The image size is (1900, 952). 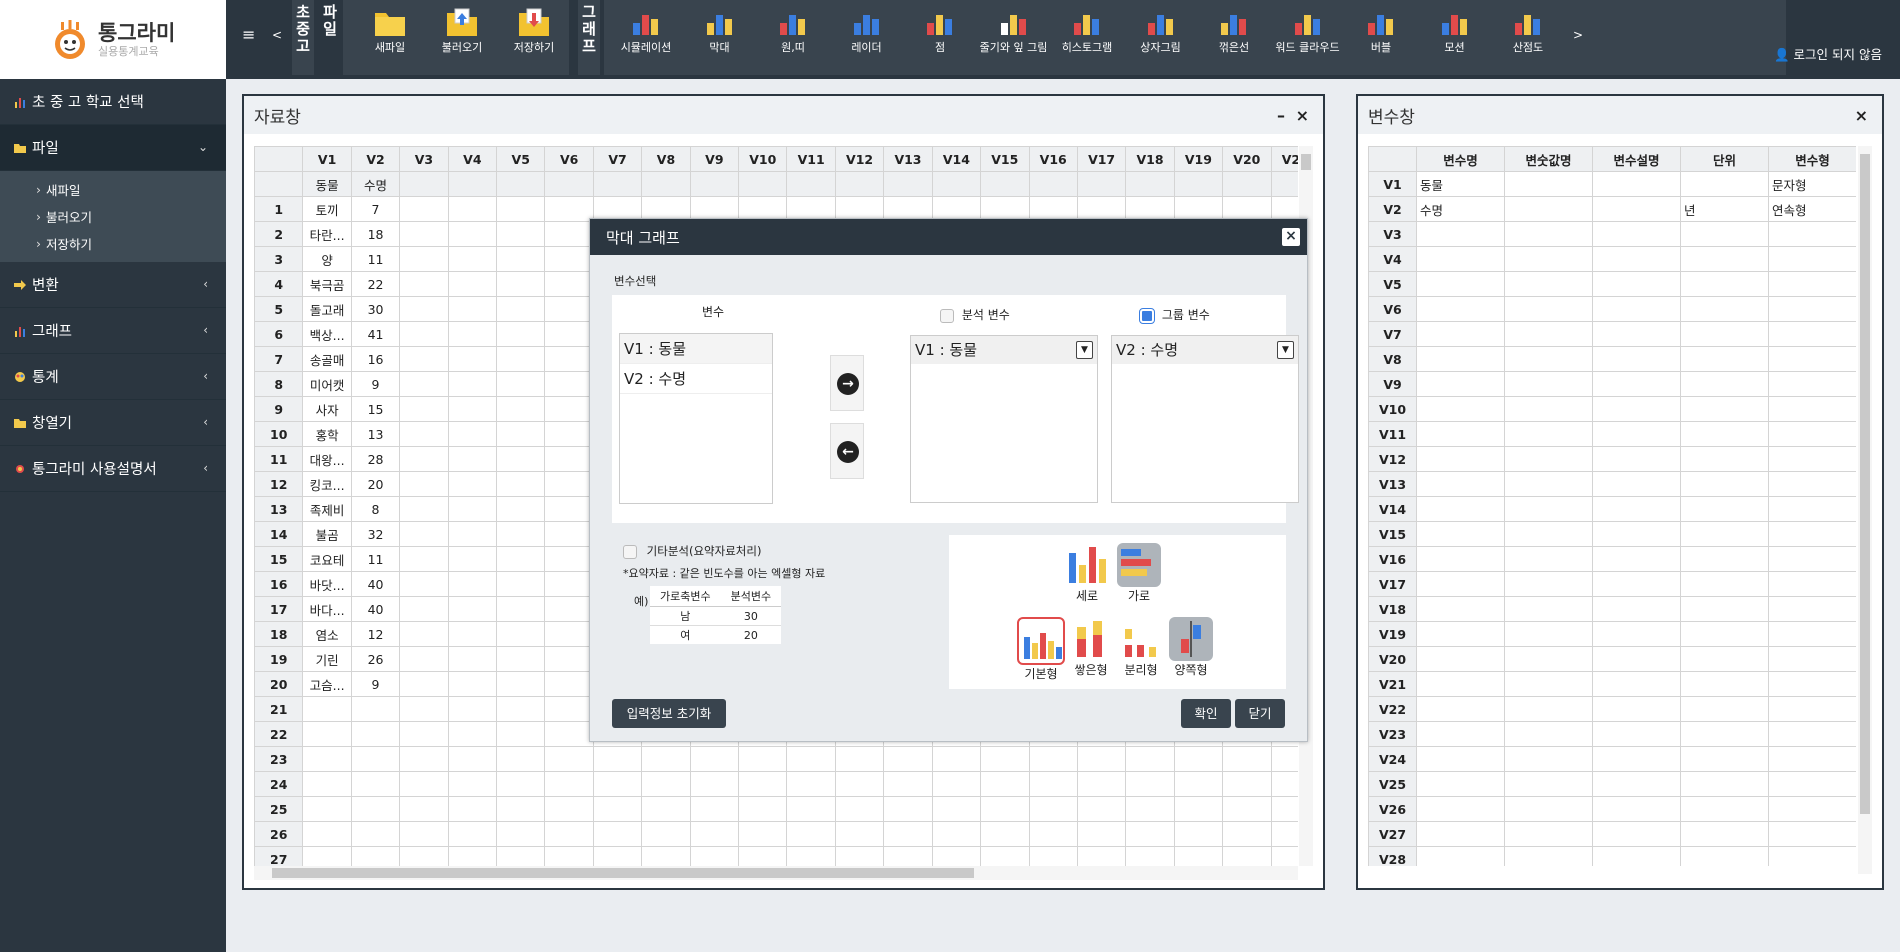 What do you see at coordinates (975, 314) in the screenshot?
I see `analysis-var-option: 분석 변수` at bounding box center [975, 314].